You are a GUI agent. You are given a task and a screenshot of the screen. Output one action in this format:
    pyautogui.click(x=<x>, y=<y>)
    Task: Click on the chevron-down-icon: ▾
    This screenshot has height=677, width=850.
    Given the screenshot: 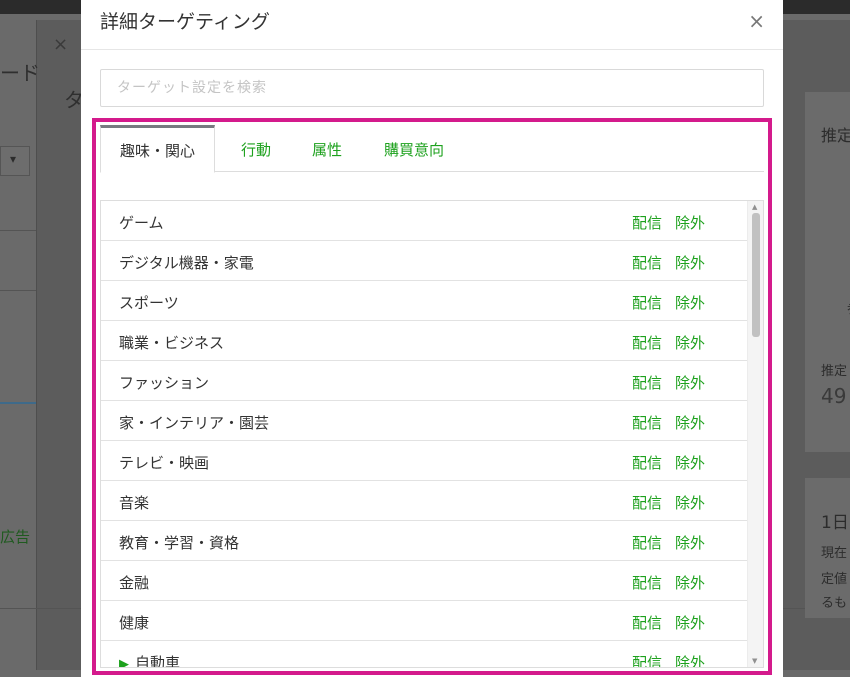 What is the action you would take?
    pyautogui.click(x=13, y=159)
    